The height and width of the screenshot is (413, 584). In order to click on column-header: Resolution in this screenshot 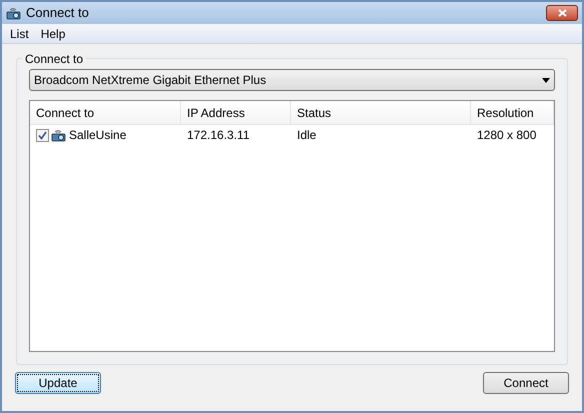, I will do `click(512, 112)`.